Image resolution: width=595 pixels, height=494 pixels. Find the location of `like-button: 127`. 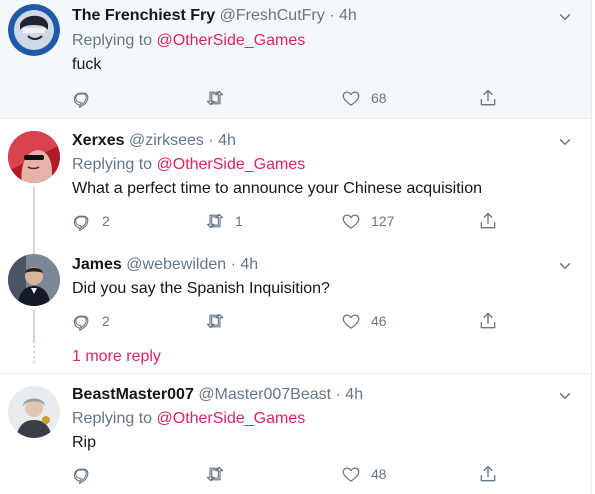

like-button: 127 is located at coordinates (367, 221).